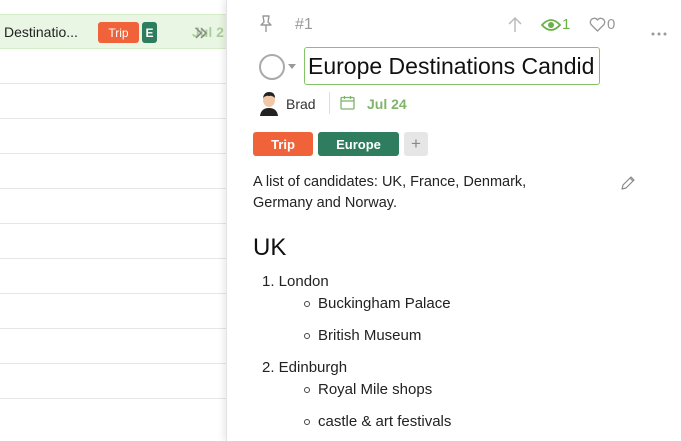  What do you see at coordinates (305, 367) in the screenshot?
I see `list-item: 2. Edinburgh` at bounding box center [305, 367].